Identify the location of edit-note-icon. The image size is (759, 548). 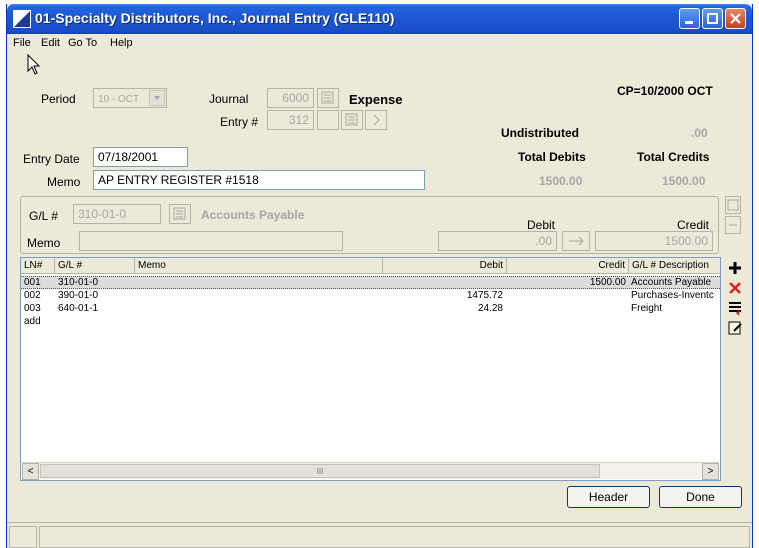
(735, 328).